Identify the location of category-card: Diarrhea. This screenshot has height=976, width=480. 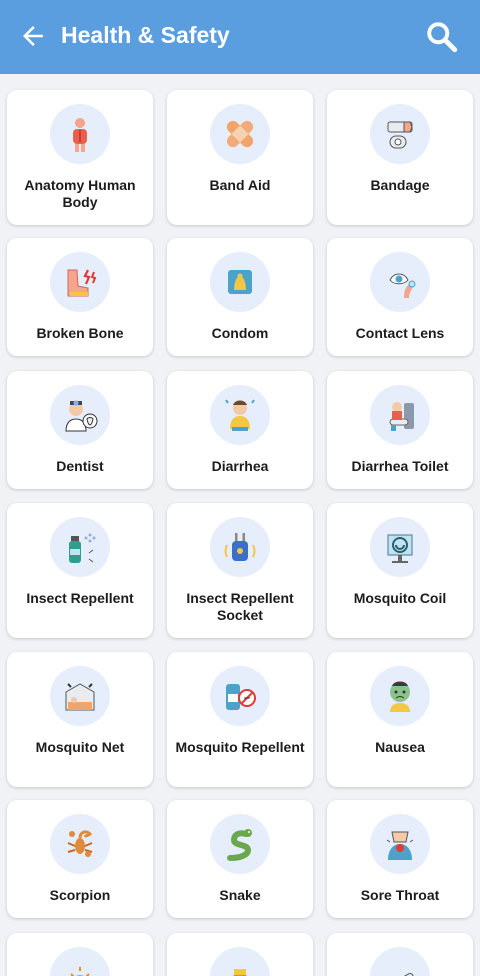
(240, 430).